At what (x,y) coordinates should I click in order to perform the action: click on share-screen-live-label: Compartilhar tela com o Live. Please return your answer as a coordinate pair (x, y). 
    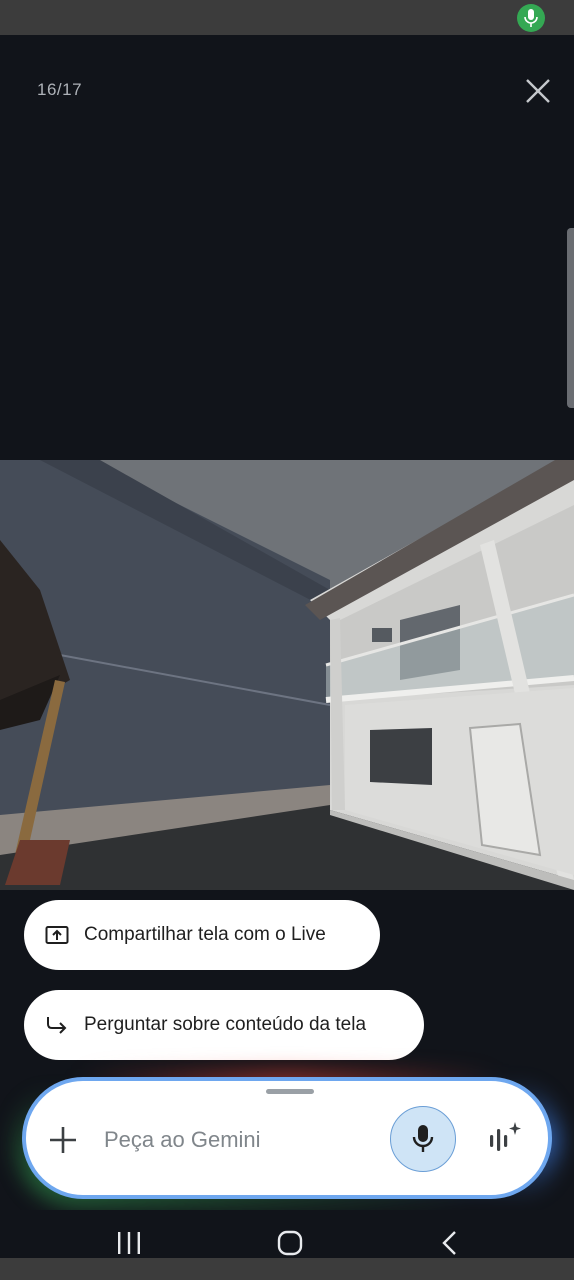
    Looking at the image, I should click on (205, 934).